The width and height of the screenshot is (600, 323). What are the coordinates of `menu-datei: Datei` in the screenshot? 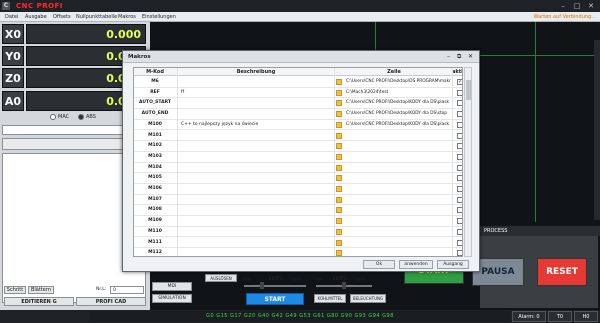 It's located at (11, 17).